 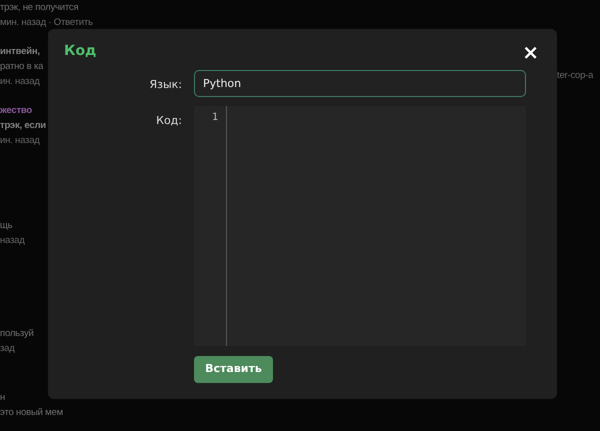 I want to click on language-field: Python, so click(x=360, y=83).